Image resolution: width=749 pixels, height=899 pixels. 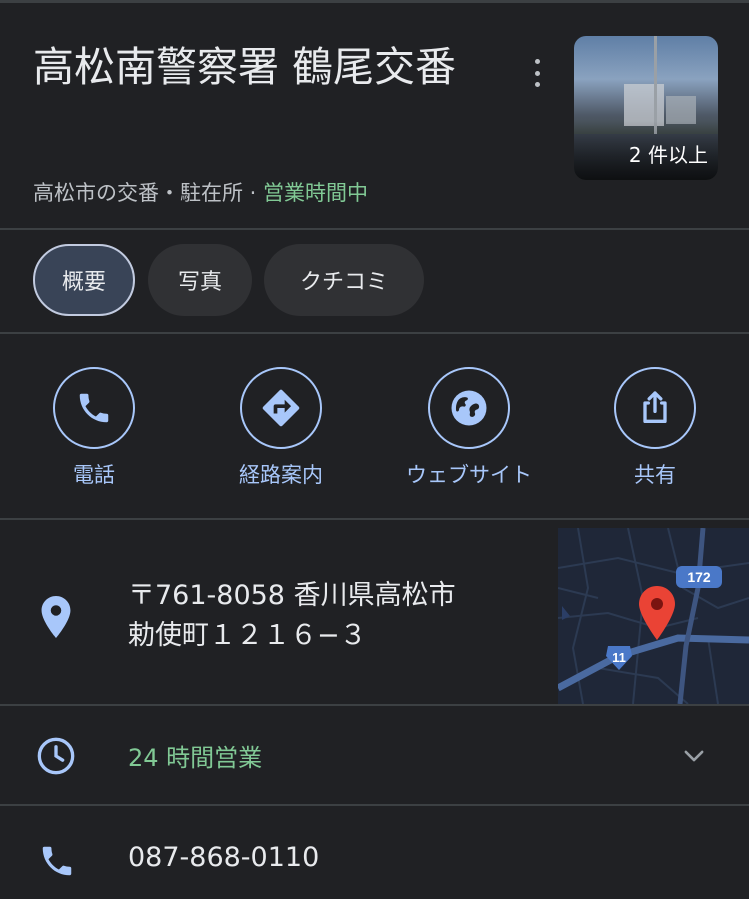 I want to click on website-button: ウェブサイト, so click(x=469, y=428).